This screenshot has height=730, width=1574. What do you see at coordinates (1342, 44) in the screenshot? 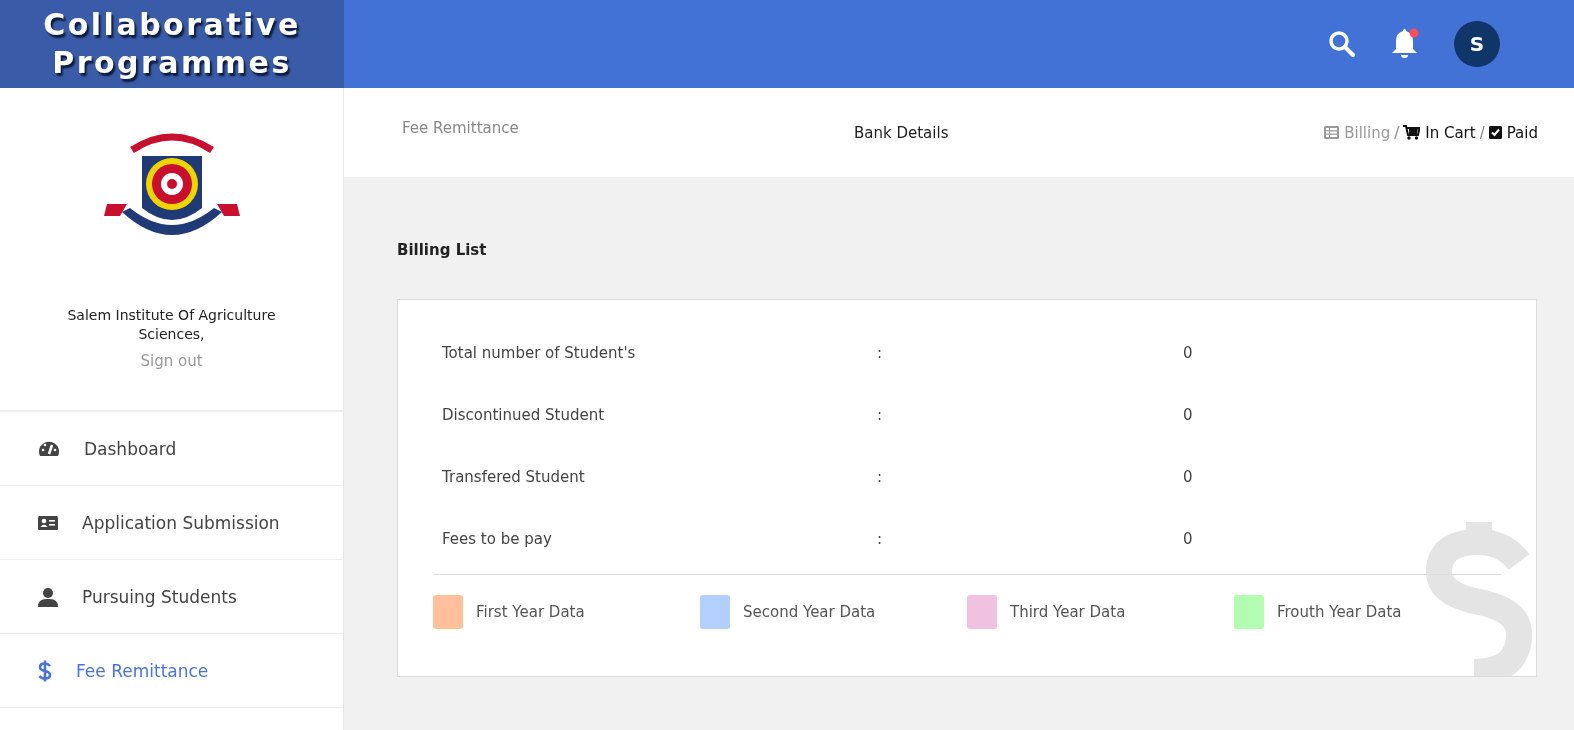
I see `search-icon` at bounding box center [1342, 44].